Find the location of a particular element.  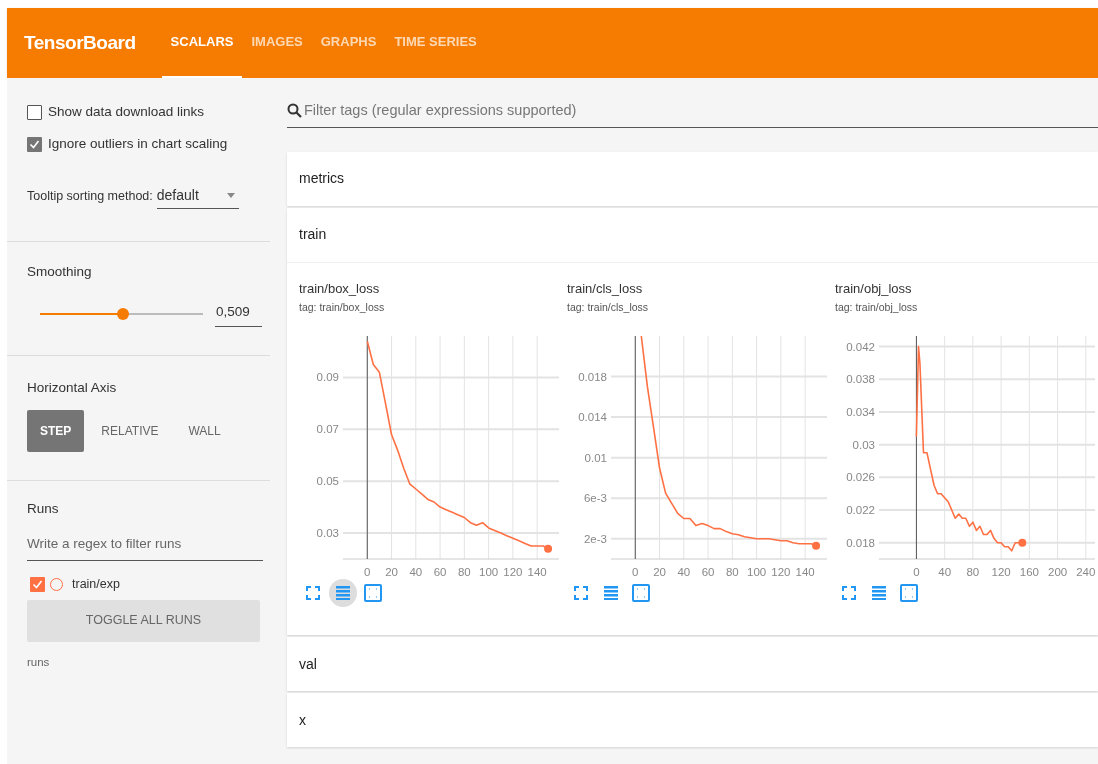

section-header: metrics is located at coordinates (692, 178).